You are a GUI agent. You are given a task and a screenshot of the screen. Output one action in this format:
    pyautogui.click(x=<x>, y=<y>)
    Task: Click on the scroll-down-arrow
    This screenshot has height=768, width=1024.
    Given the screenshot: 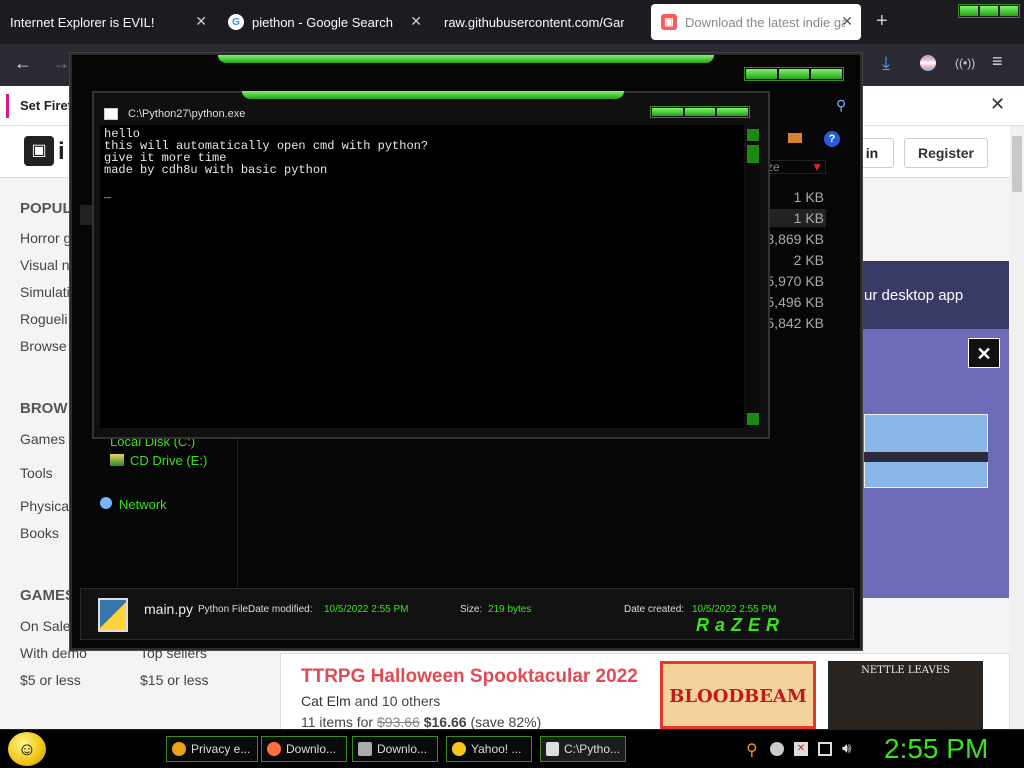 What is the action you would take?
    pyautogui.click(x=753, y=419)
    